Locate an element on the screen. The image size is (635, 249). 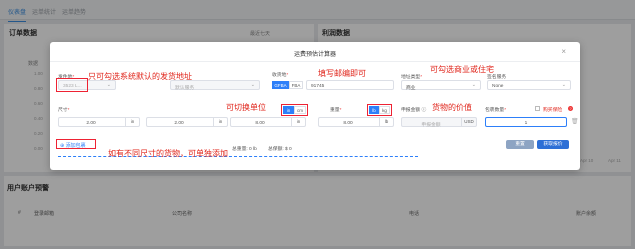
length-value: 2.00 is located at coordinates (91, 123).